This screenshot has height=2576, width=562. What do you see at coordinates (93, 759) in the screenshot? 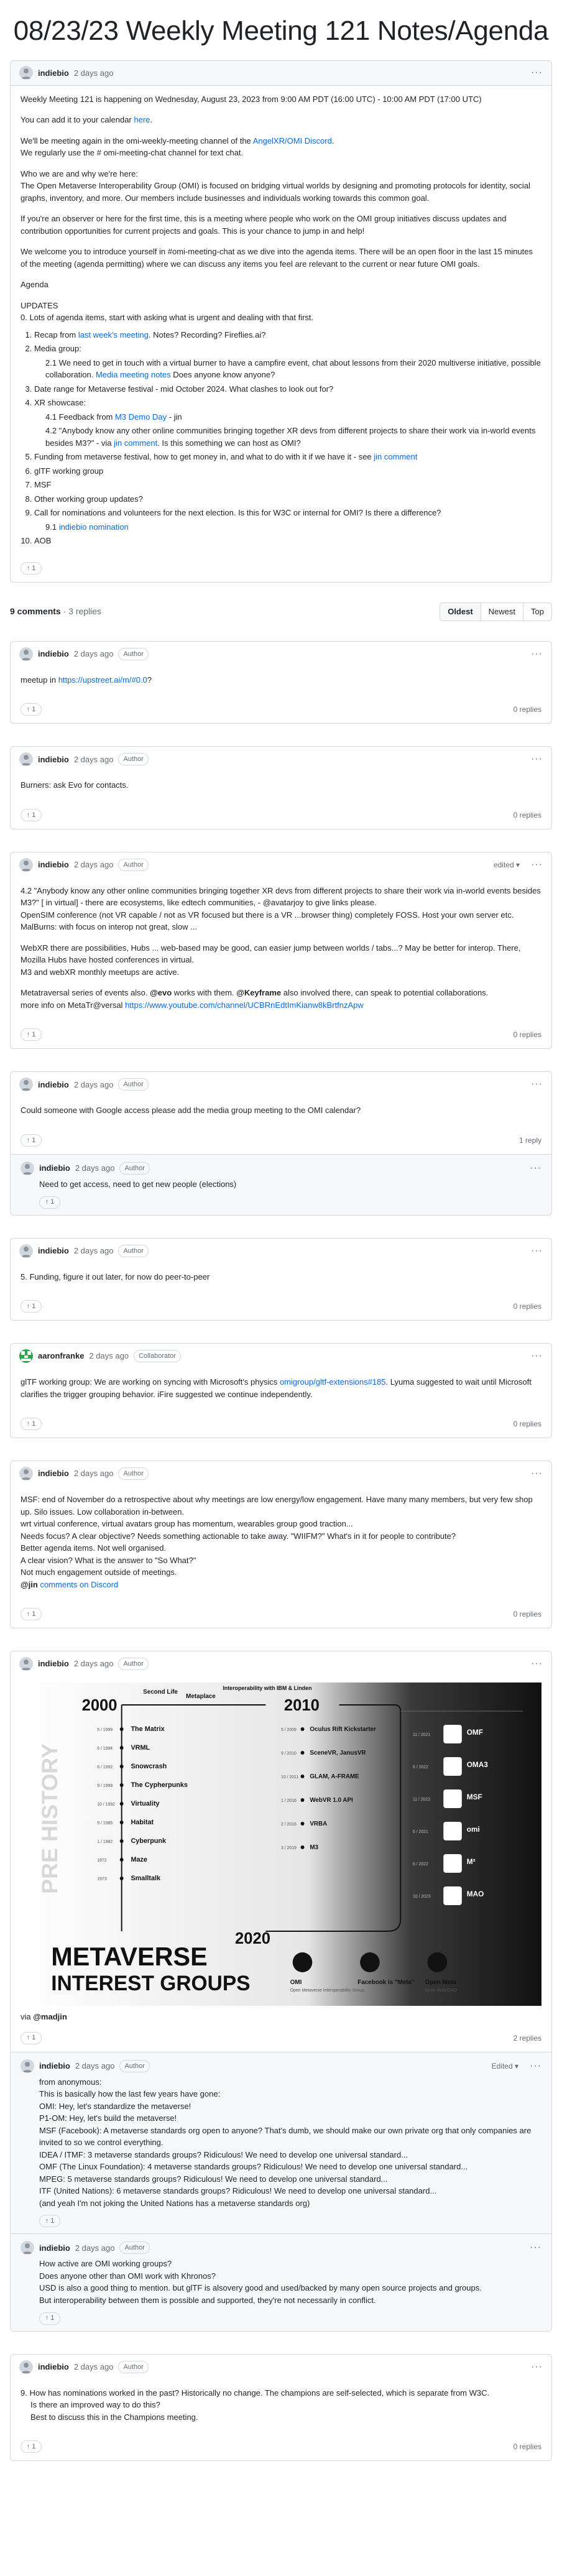
I see `timestamp: 2 days ago` at bounding box center [93, 759].